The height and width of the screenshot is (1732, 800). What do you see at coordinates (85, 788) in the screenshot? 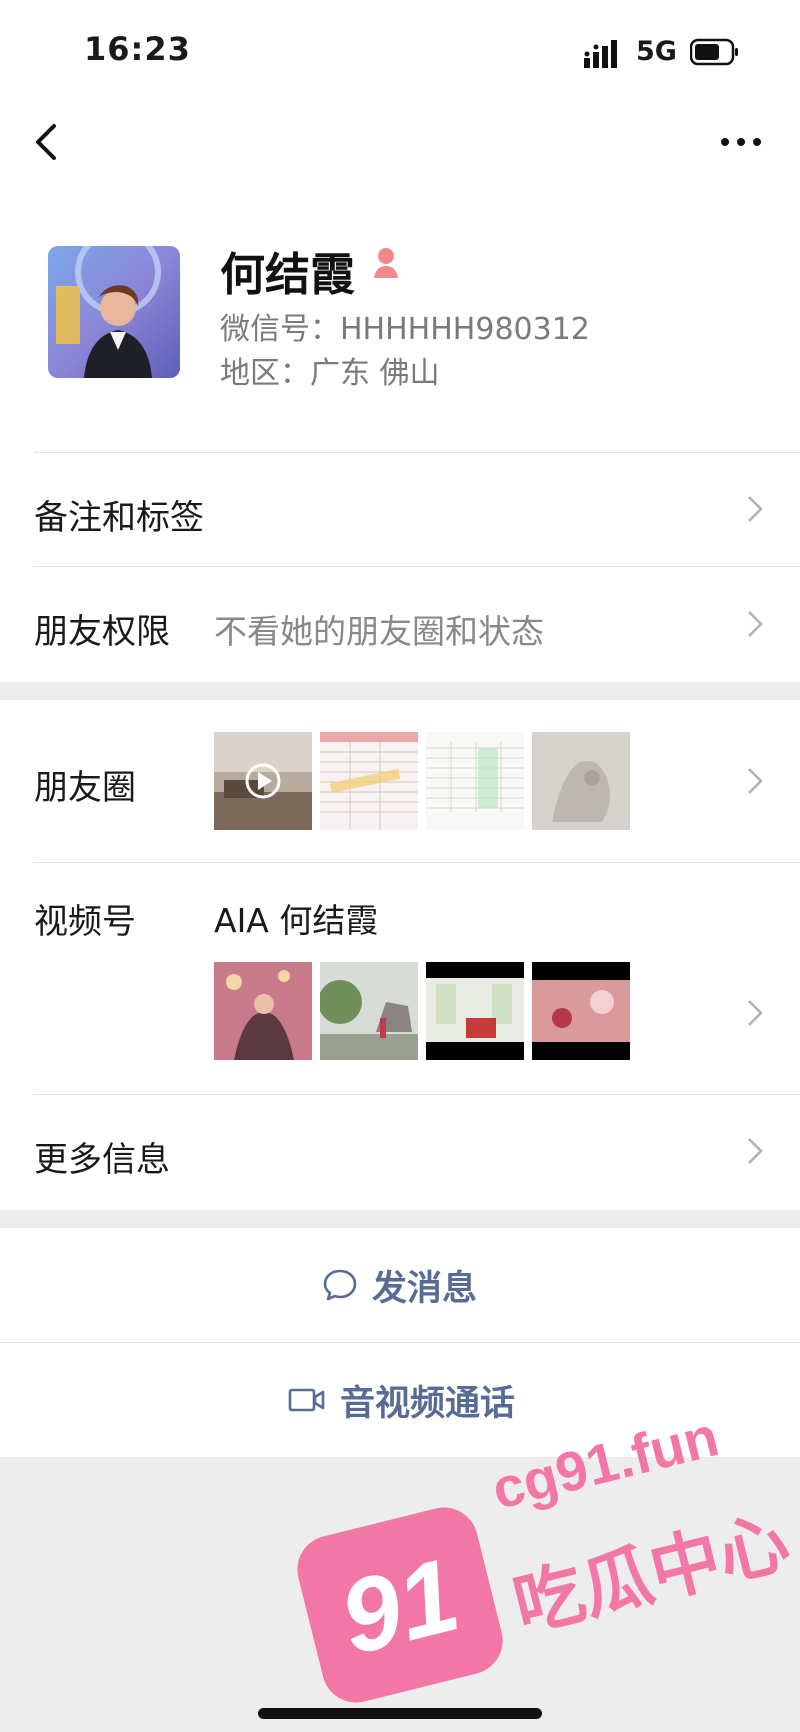
I see `moments-label: 朋友圈` at bounding box center [85, 788].